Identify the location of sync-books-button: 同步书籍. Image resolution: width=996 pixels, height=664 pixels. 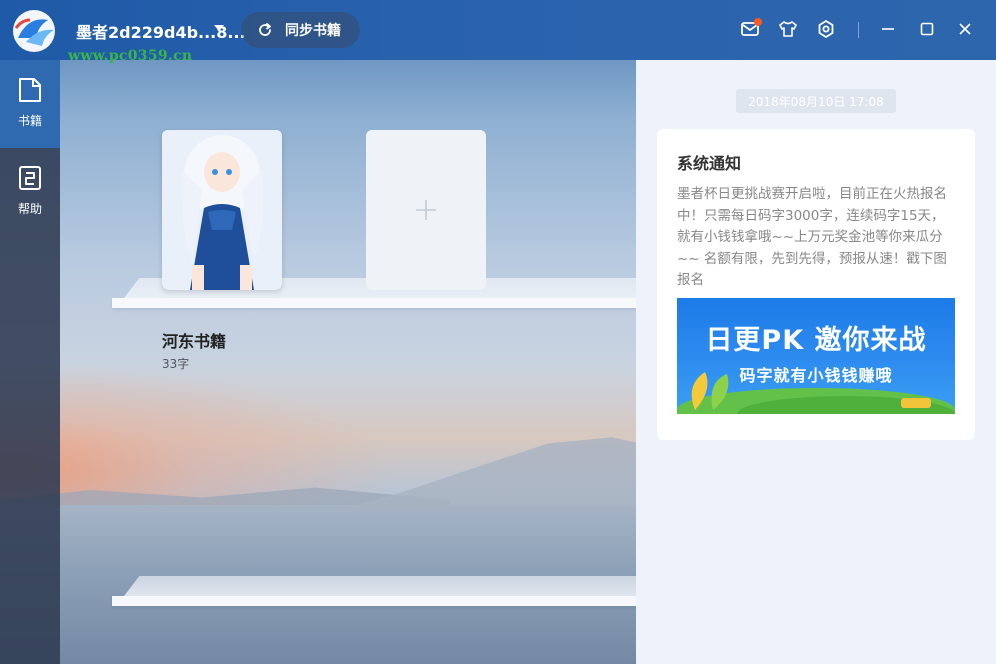
(300, 30).